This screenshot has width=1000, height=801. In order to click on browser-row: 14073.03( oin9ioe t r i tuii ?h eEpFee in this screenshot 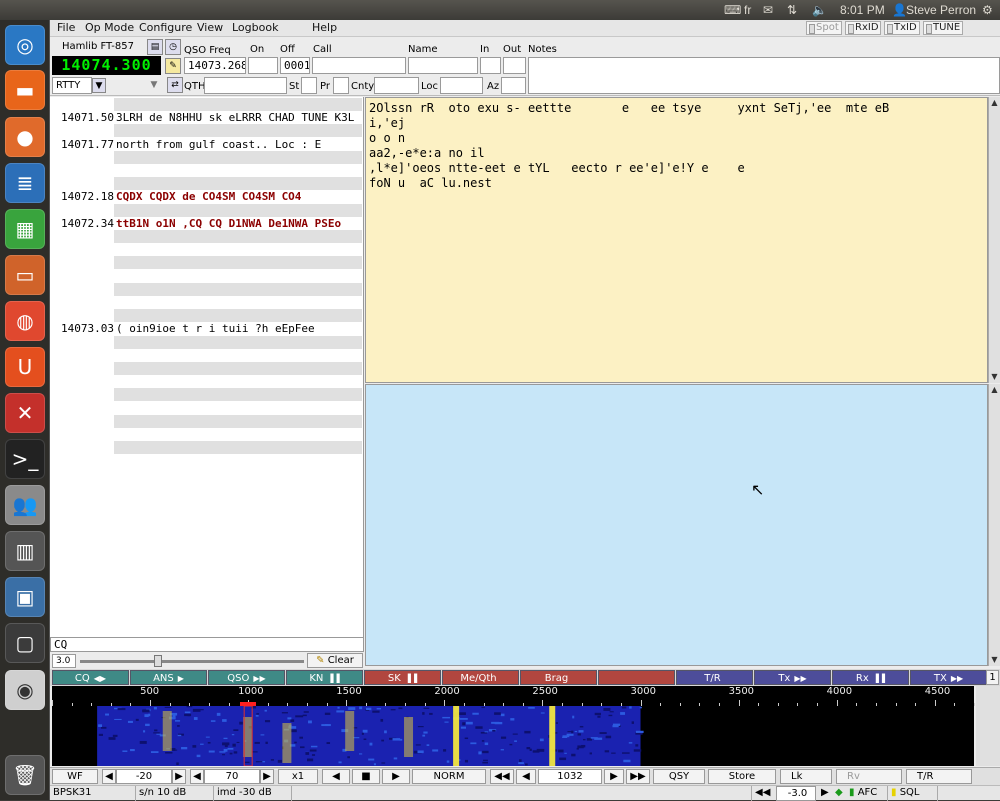, I will do `click(206, 328)`.